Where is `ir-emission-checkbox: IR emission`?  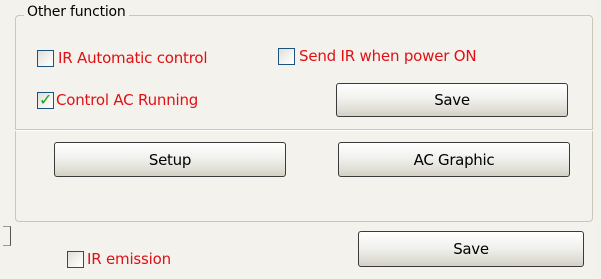
ir-emission-checkbox: IR emission is located at coordinates (119, 259).